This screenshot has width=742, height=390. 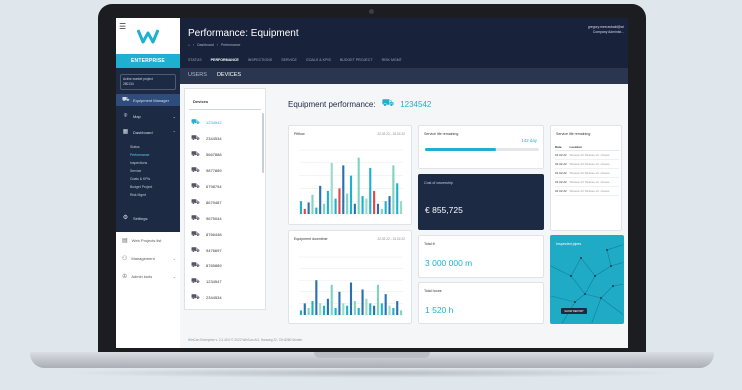 I want to click on device-row: ⛟ 9675044, so click(x=206, y=218).